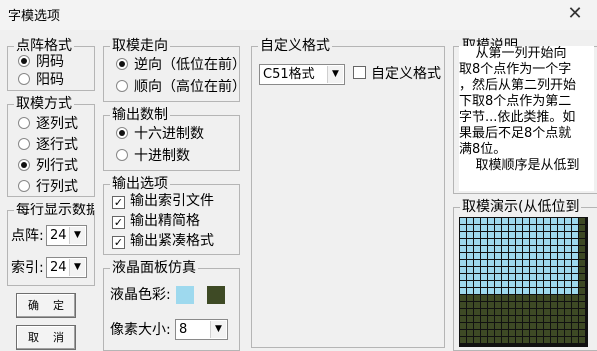 This screenshot has height=351, width=597. What do you see at coordinates (201, 329) in the screenshot?
I see `pixel-size-select: 8 ▼` at bounding box center [201, 329].